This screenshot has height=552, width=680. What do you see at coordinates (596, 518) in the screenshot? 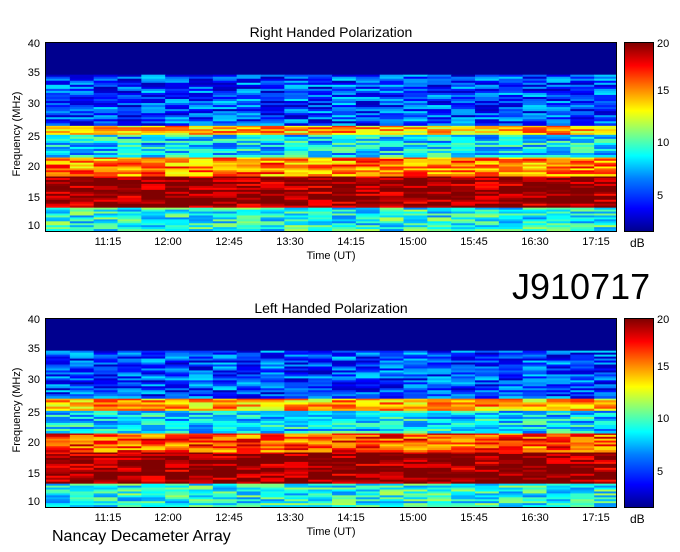
I see `x-tick-label: 17:15` at bounding box center [596, 518].